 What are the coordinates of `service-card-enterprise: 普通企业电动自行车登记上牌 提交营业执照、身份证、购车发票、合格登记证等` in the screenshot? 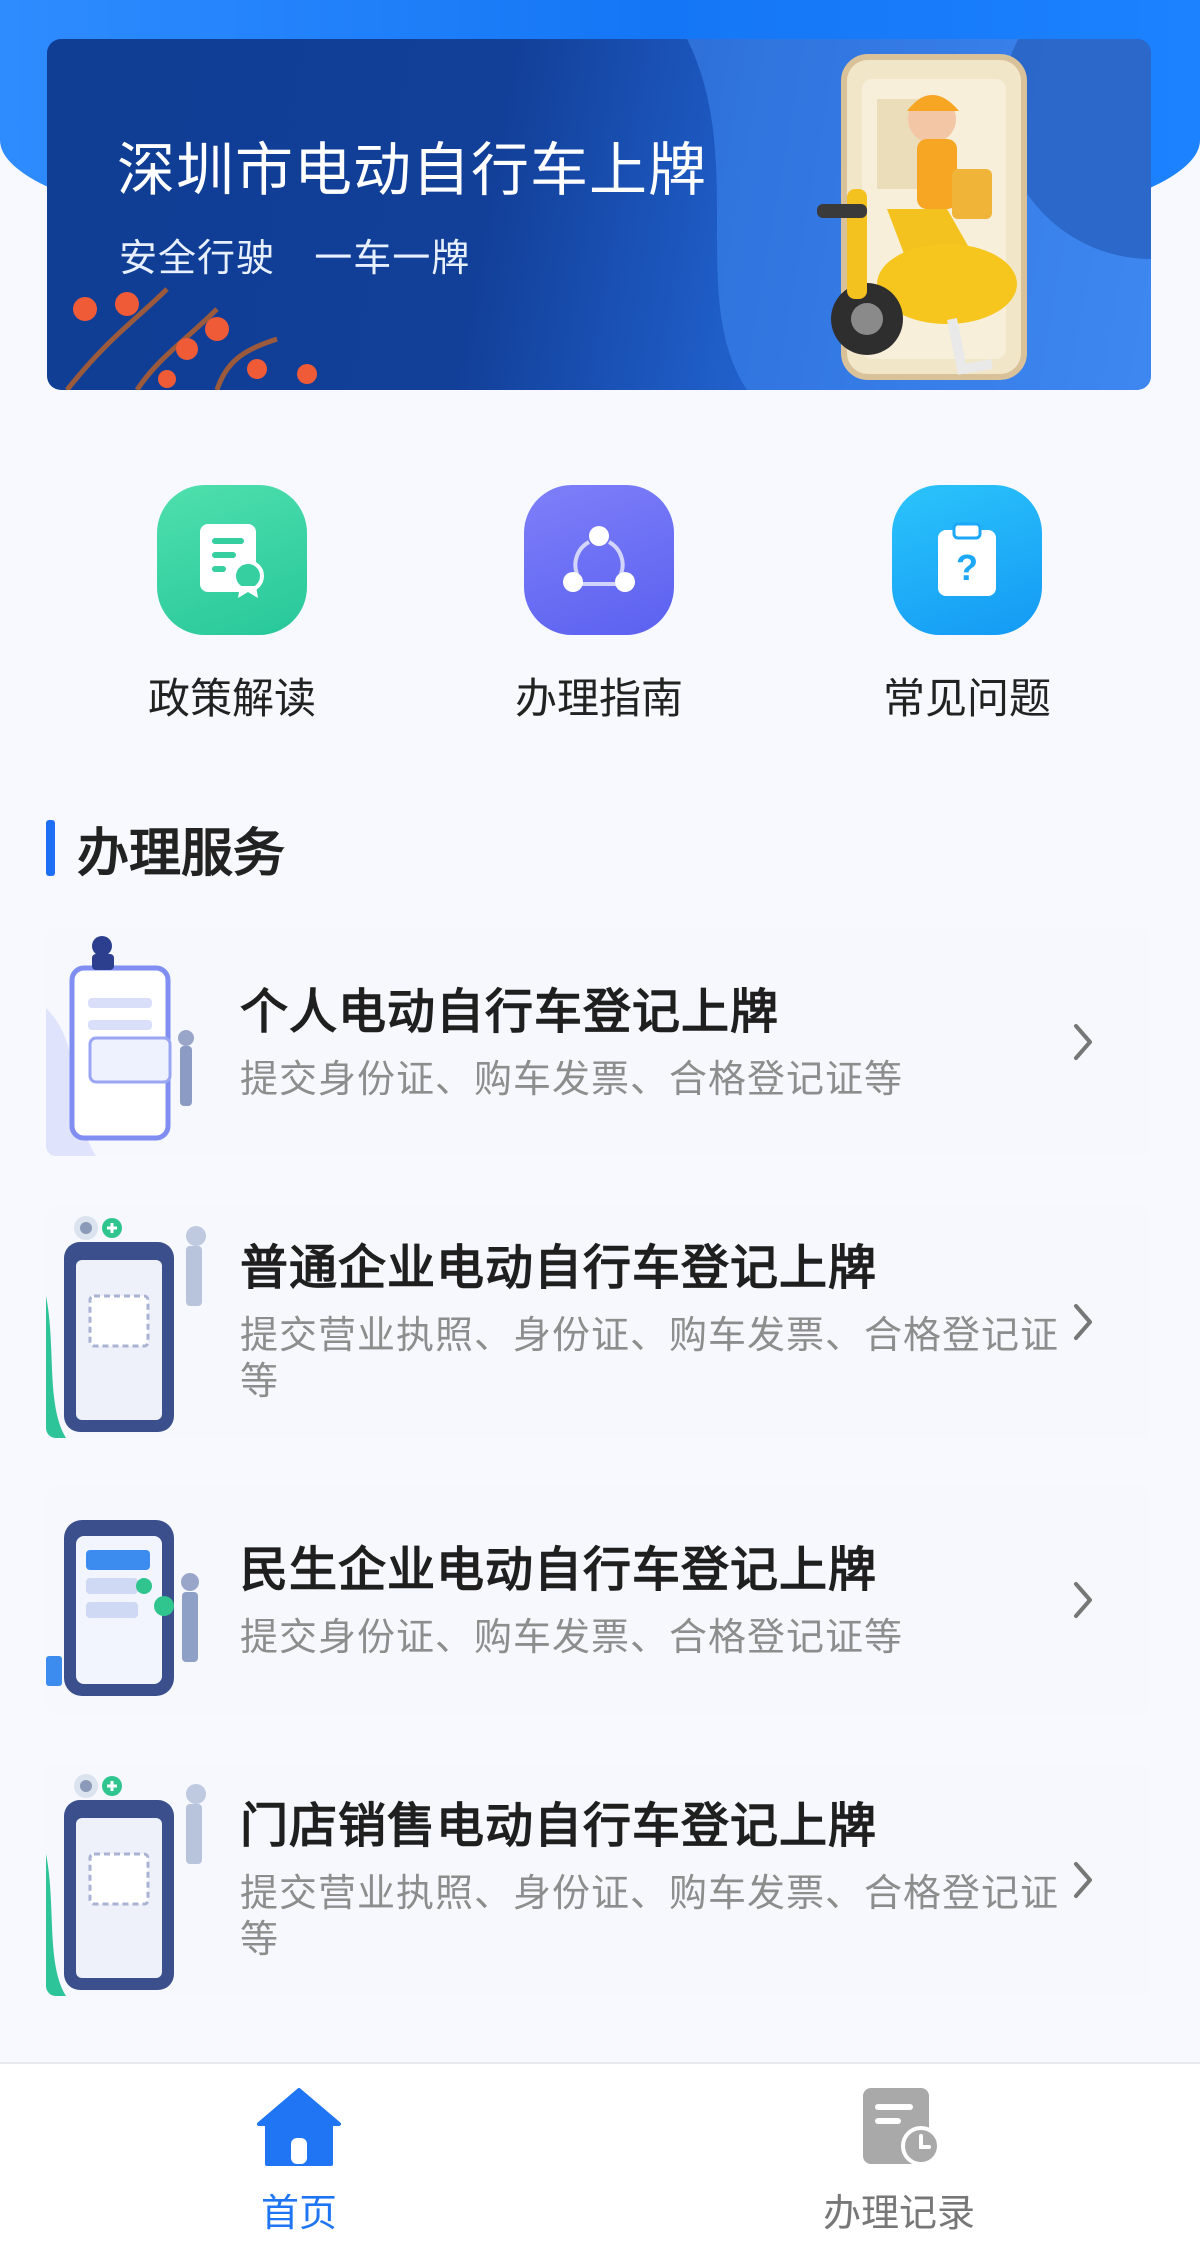 It's located at (598, 1322).